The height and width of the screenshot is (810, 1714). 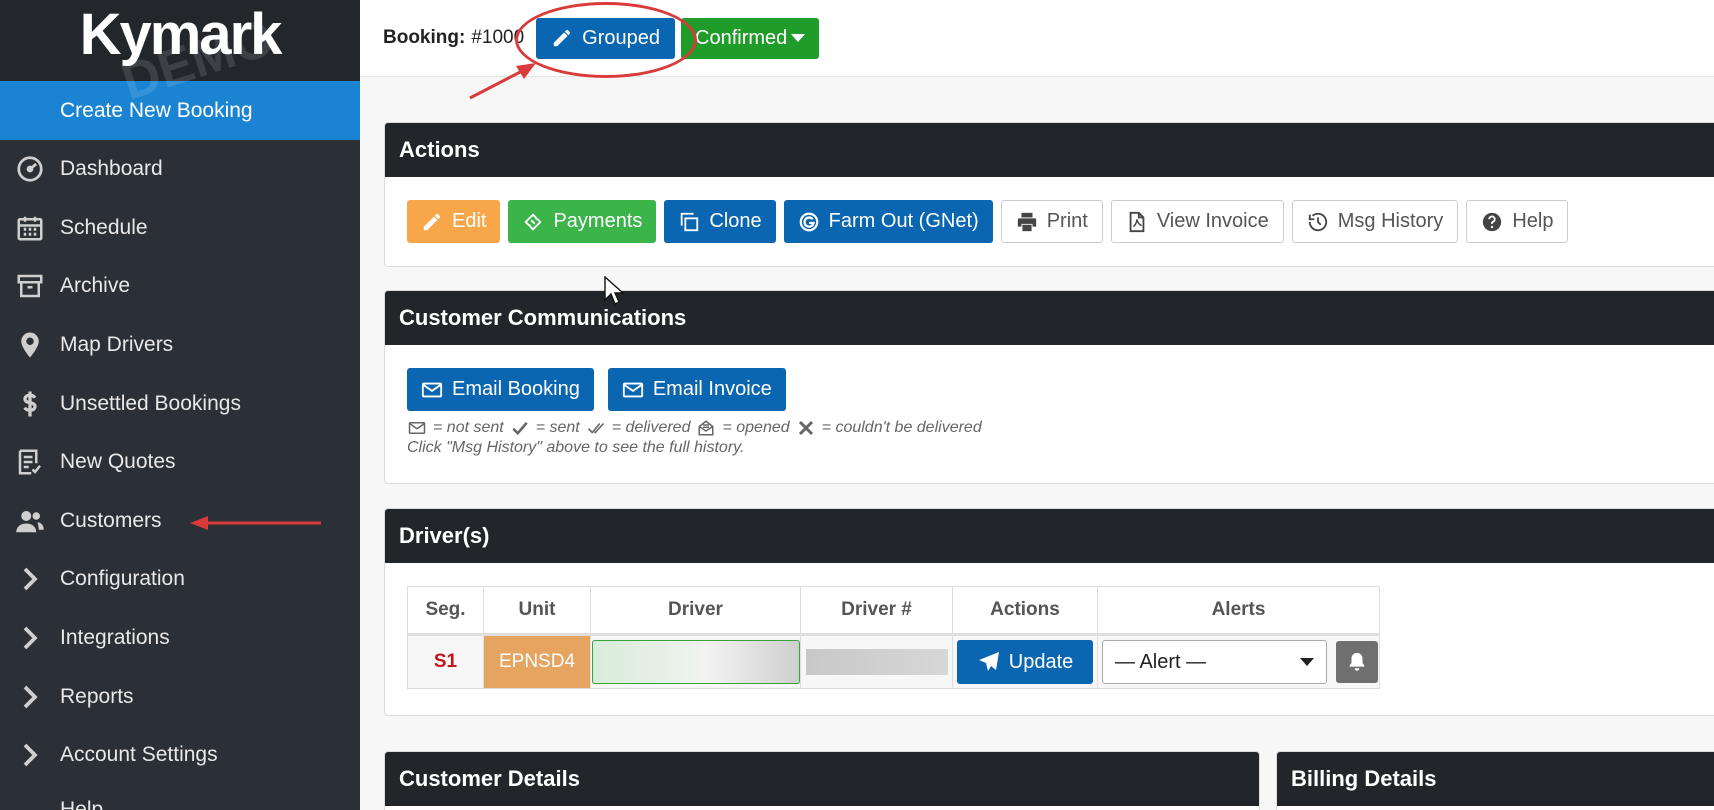 What do you see at coordinates (180, 228) in the screenshot?
I see `sidebar-item-schedule: Schedule` at bounding box center [180, 228].